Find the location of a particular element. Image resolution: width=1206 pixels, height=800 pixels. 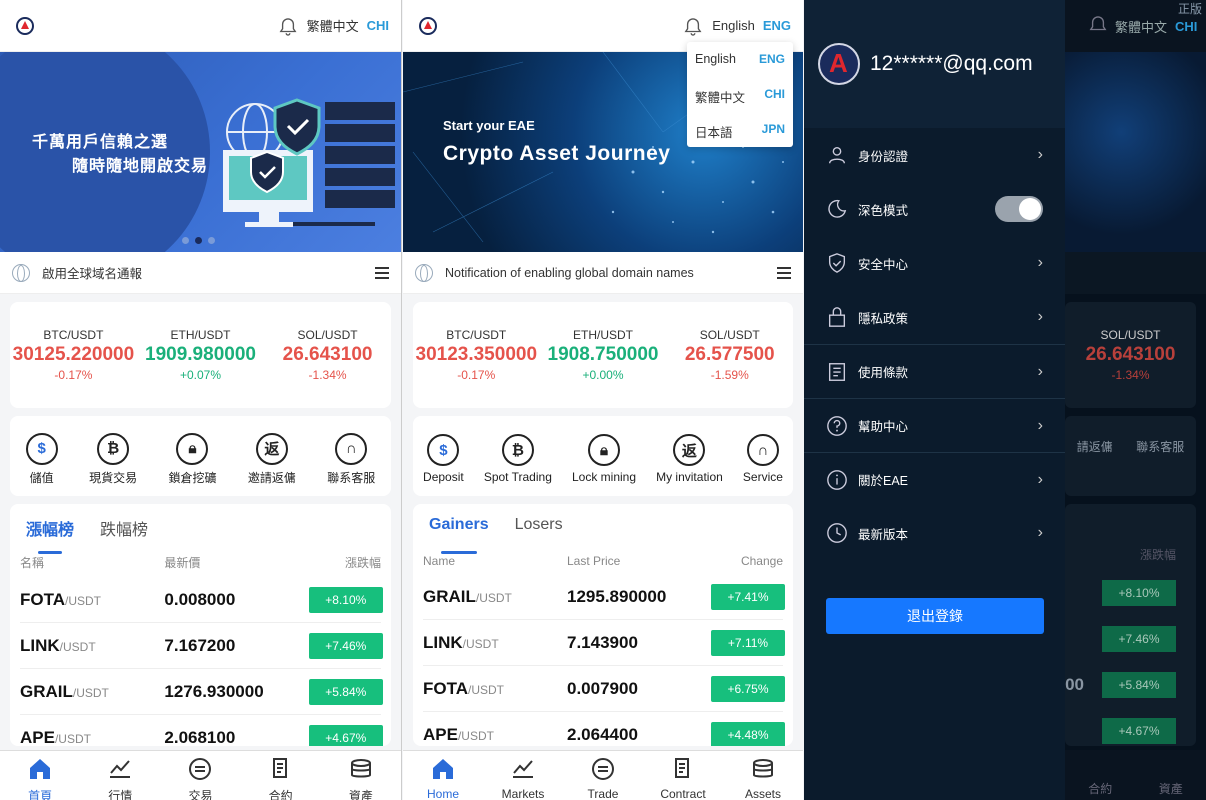

lang-option-english: English ENG is located at coordinates (740, 59).